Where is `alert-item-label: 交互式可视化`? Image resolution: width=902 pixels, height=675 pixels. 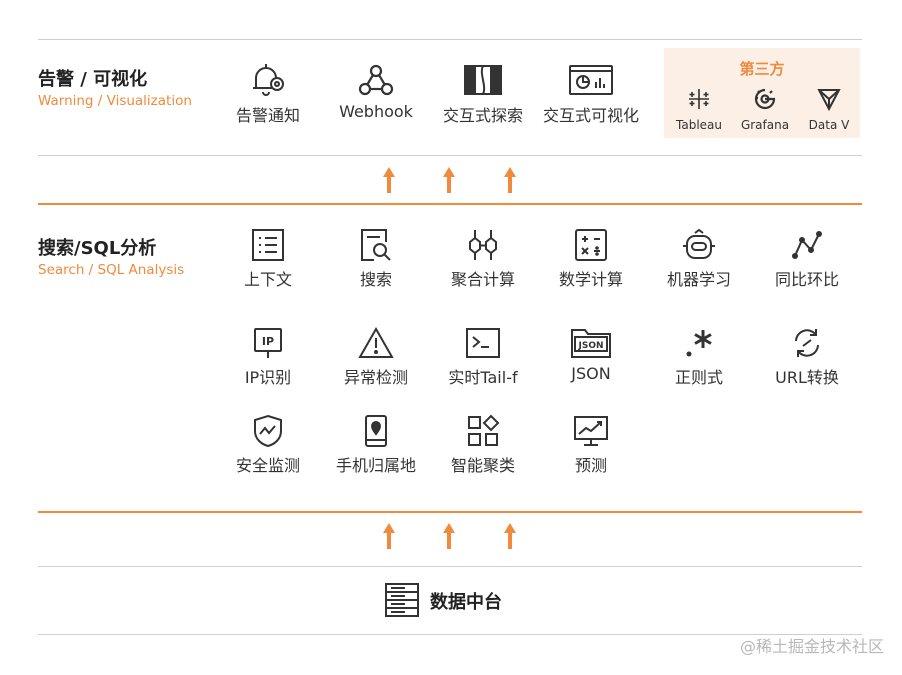
alert-item-label: 交互式可视化 is located at coordinates (590, 115).